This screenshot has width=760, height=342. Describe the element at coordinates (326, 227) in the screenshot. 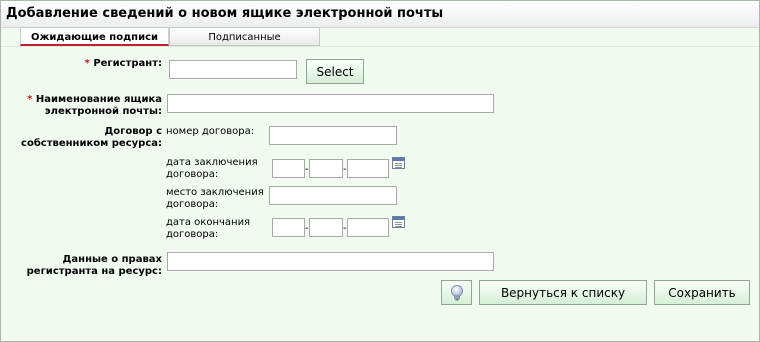

I see `end-date-month-input` at that location.